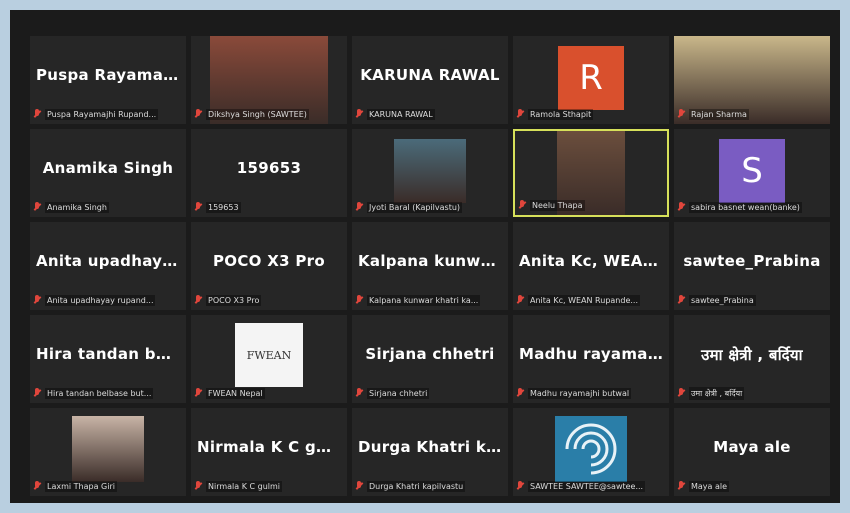  Describe the element at coordinates (752, 114) in the screenshot. I see `participant-footer: Rajan Sharma` at that location.